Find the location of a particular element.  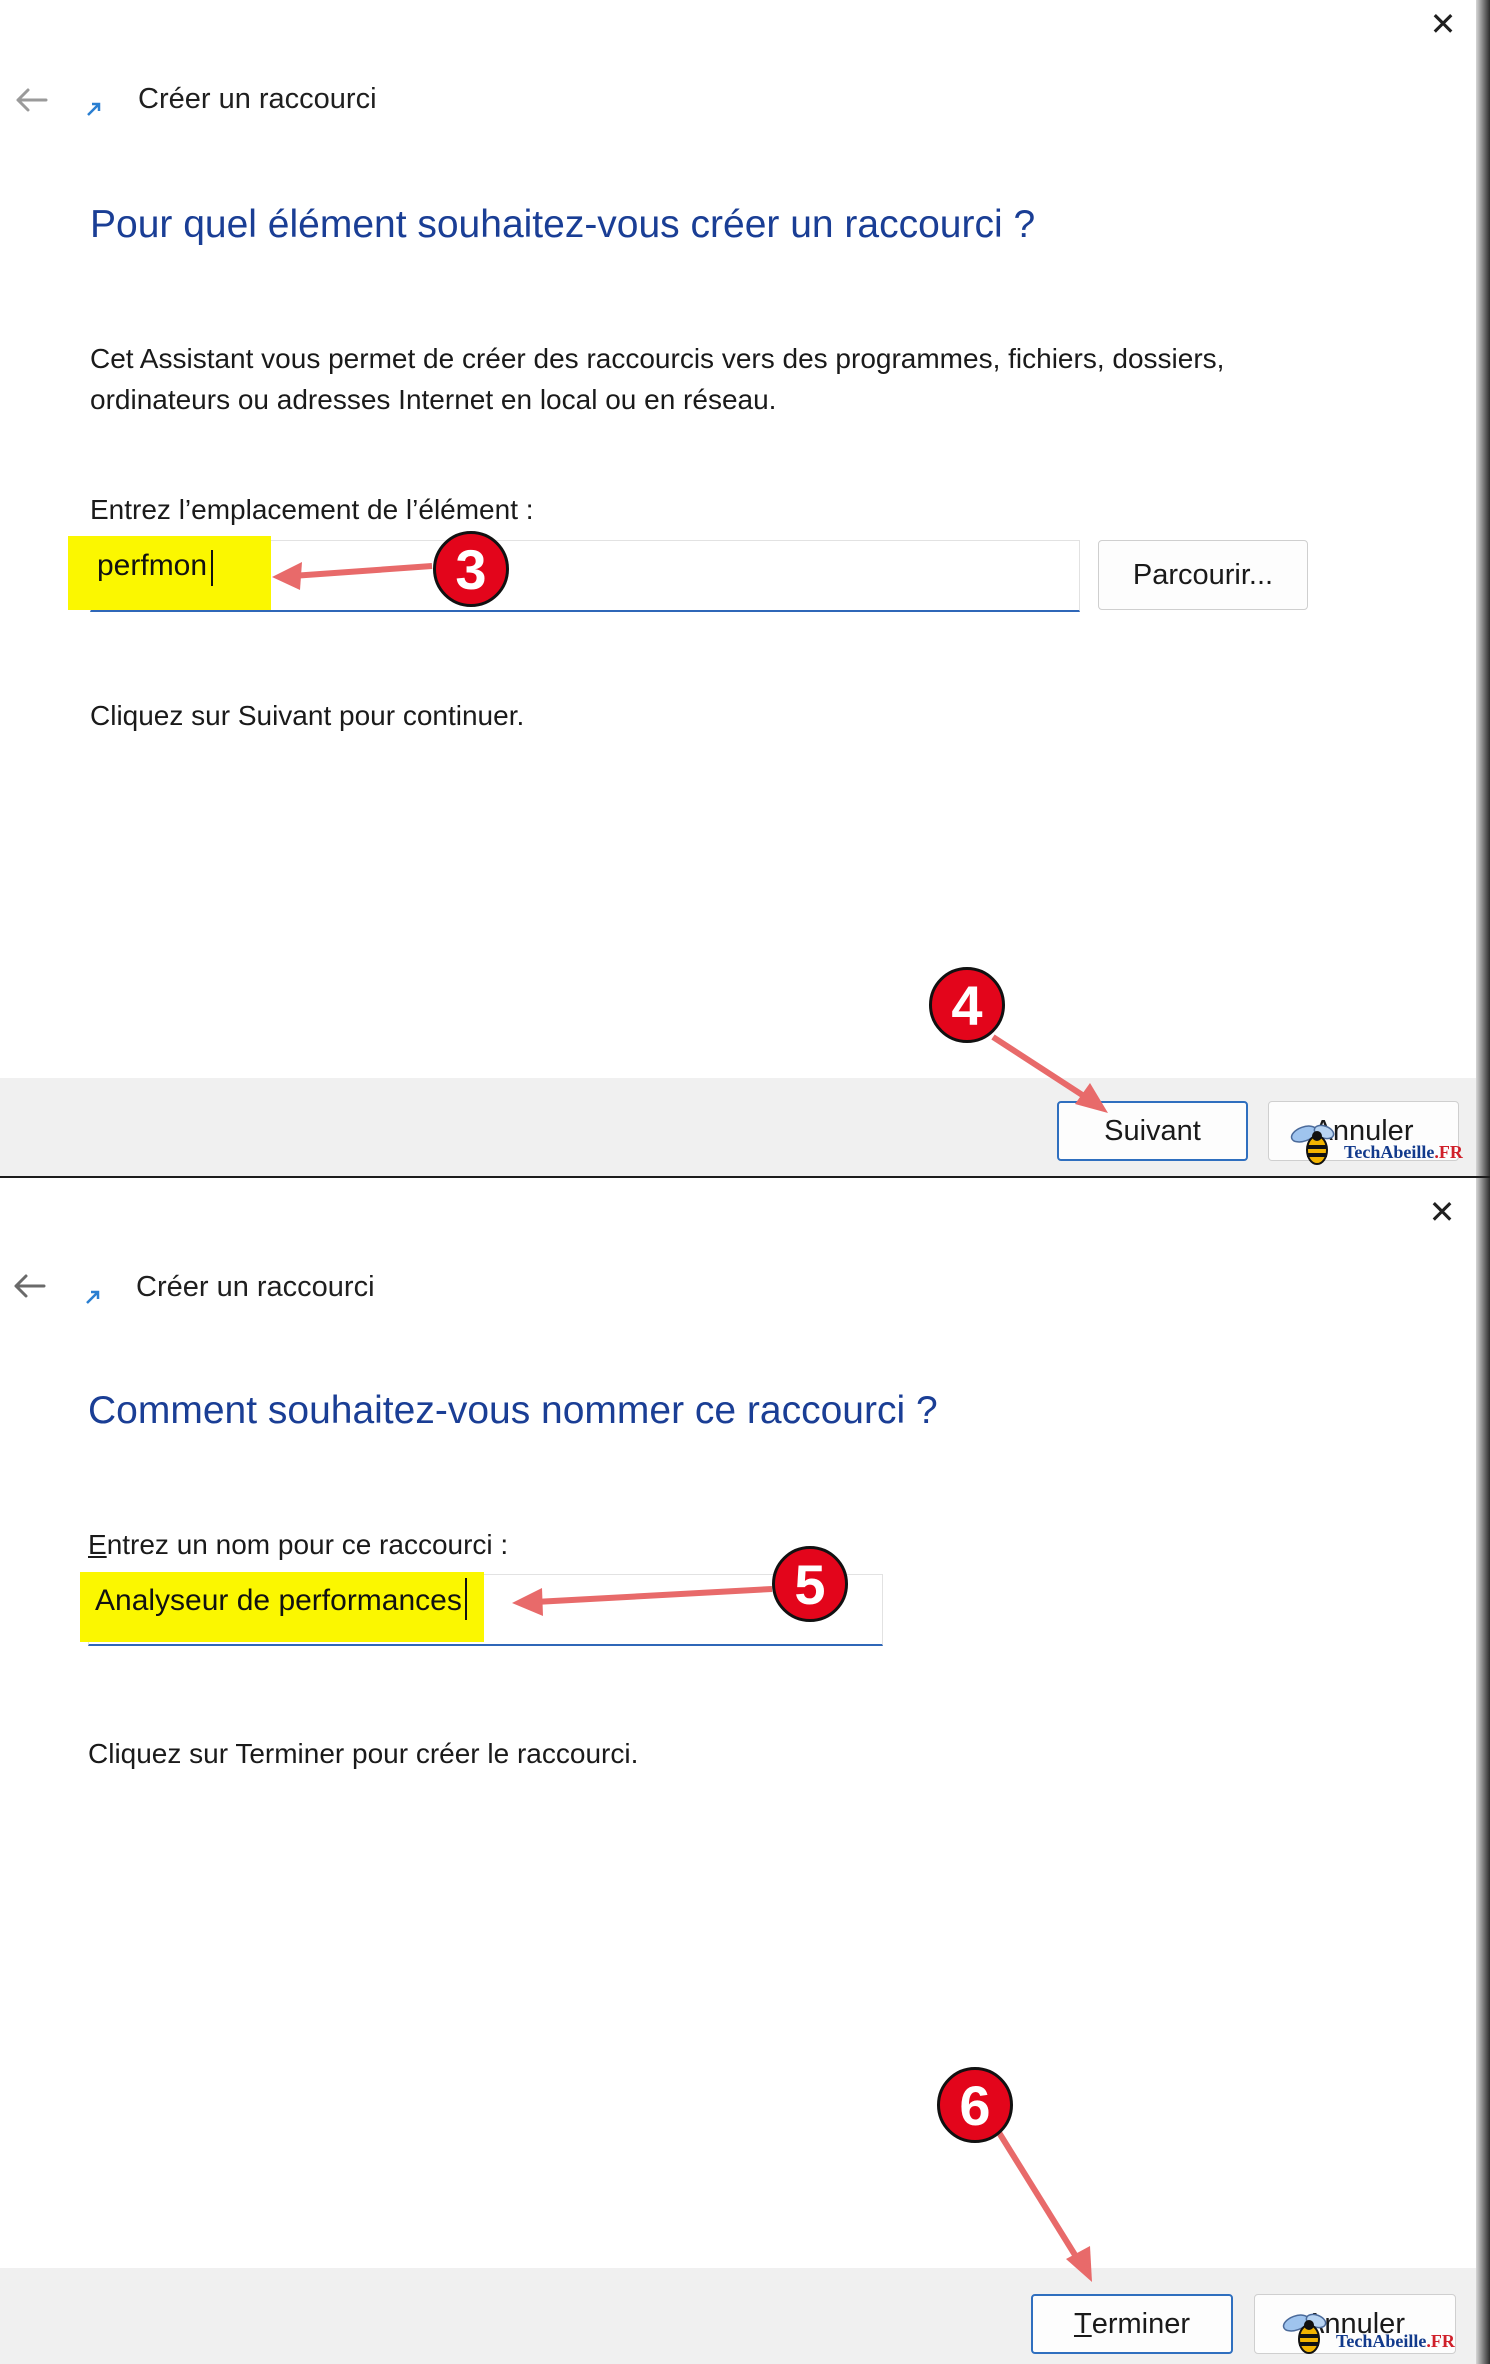

step-badge-6: 6 is located at coordinates (975, 2105).